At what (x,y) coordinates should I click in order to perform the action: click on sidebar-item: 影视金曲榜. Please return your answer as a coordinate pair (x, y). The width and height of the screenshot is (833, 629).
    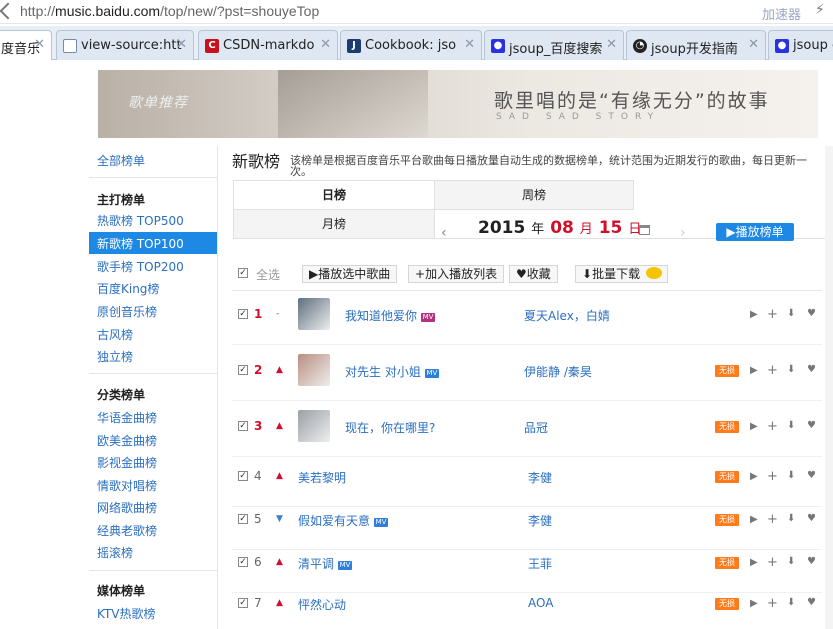
    Looking at the image, I should click on (127, 462).